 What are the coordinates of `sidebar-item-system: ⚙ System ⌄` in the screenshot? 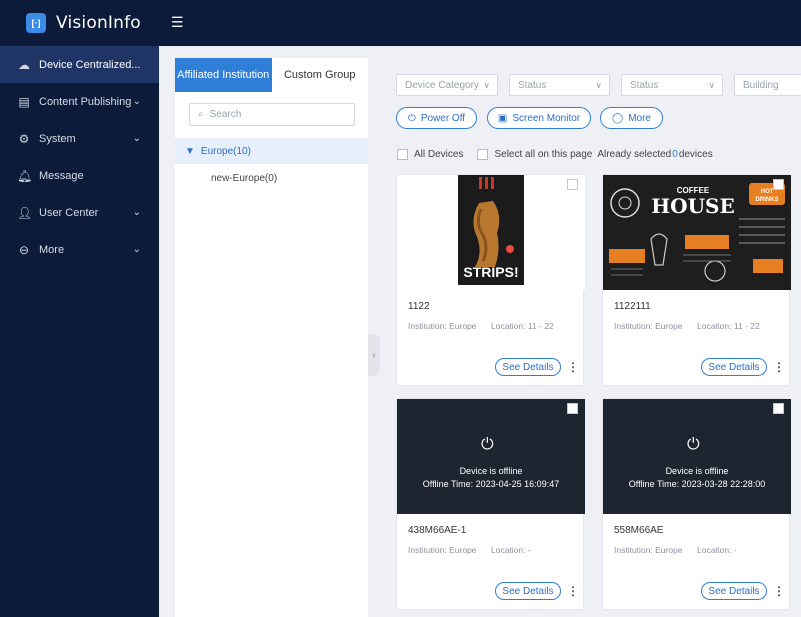 It's located at (79, 138).